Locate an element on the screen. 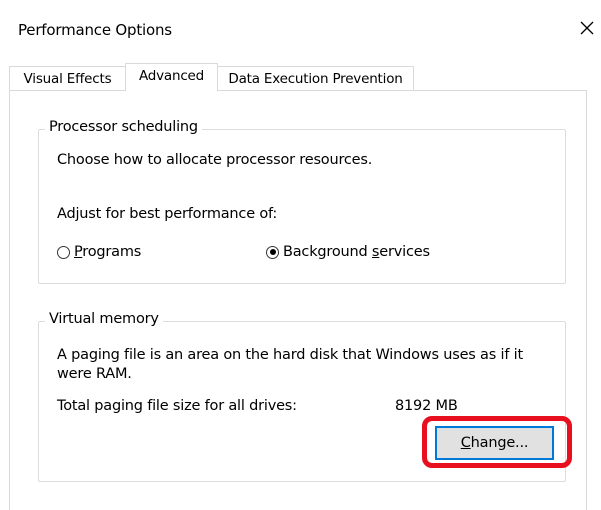  group-legend: Virtual memory is located at coordinates (104, 319).